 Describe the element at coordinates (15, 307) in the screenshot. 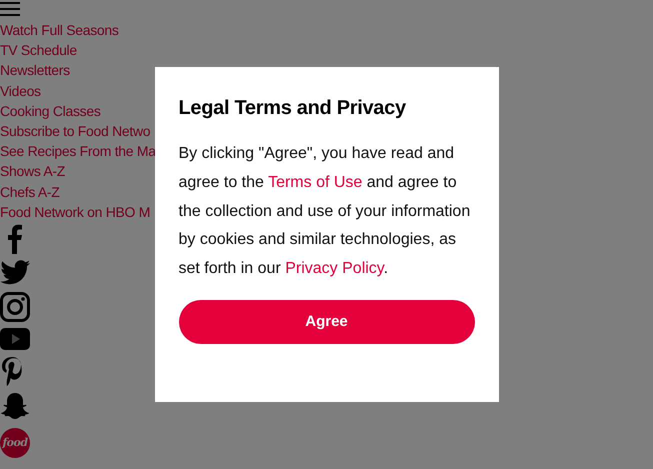

I see `camera-icon` at that location.